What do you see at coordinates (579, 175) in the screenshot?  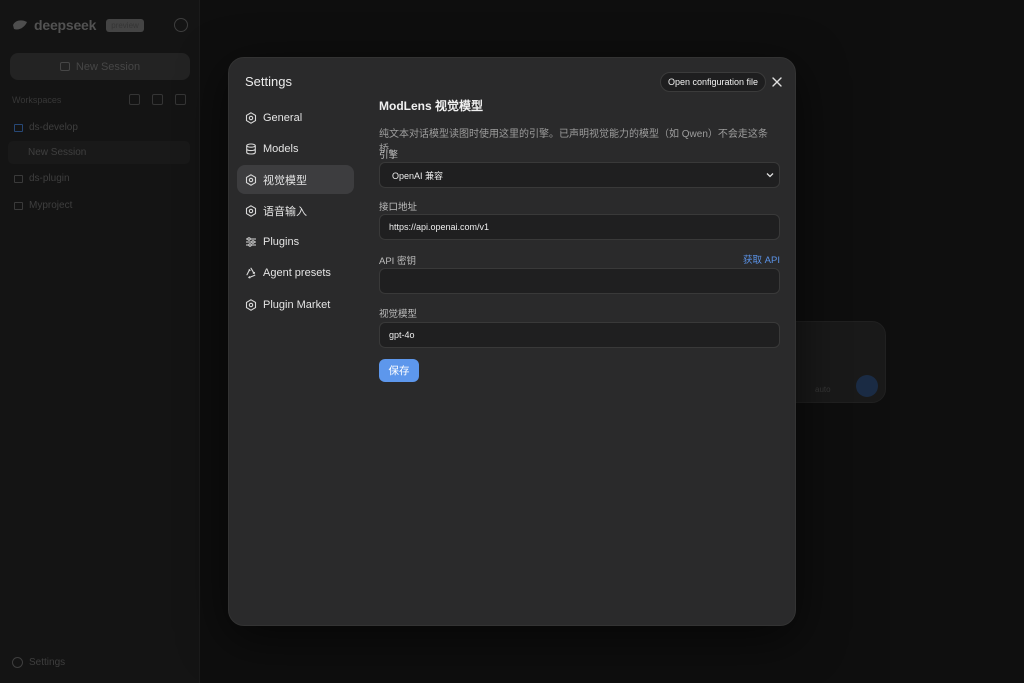 I see `engine-select: OpenAI 兼容` at bounding box center [579, 175].